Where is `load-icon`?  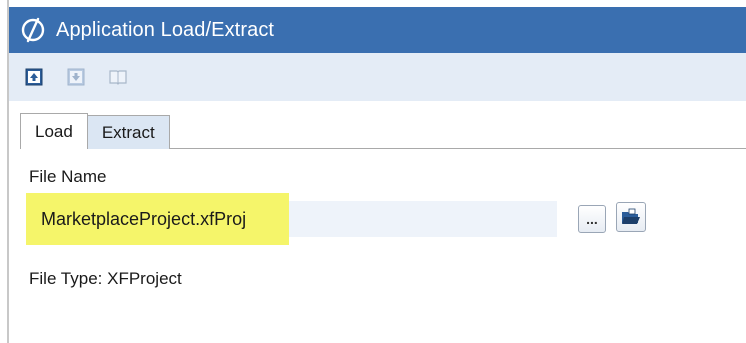
load-icon is located at coordinates (34, 77).